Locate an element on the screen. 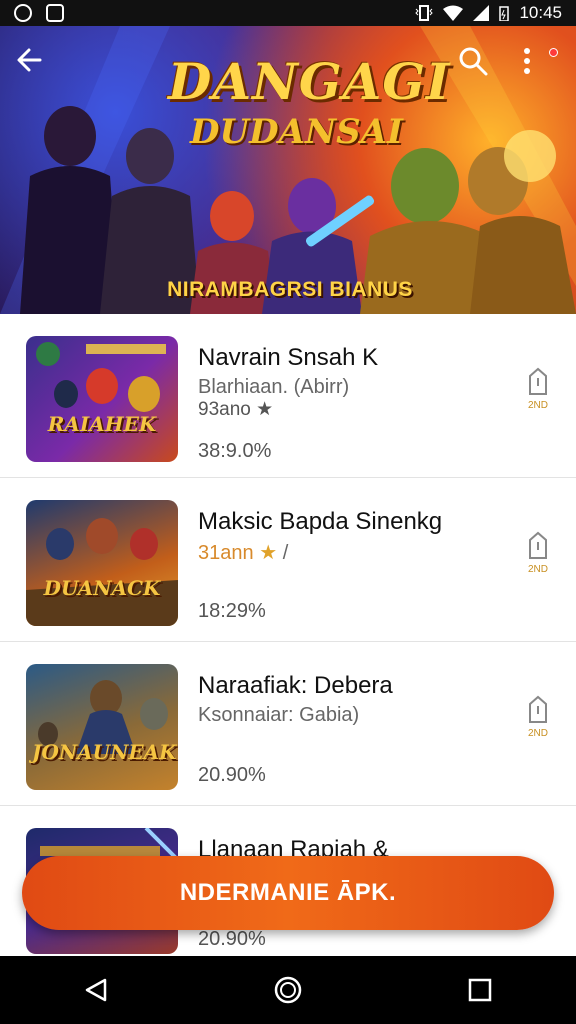 The width and height of the screenshot is (576, 1024). app-thumbnail: JONAUNEAK is located at coordinates (102, 727).